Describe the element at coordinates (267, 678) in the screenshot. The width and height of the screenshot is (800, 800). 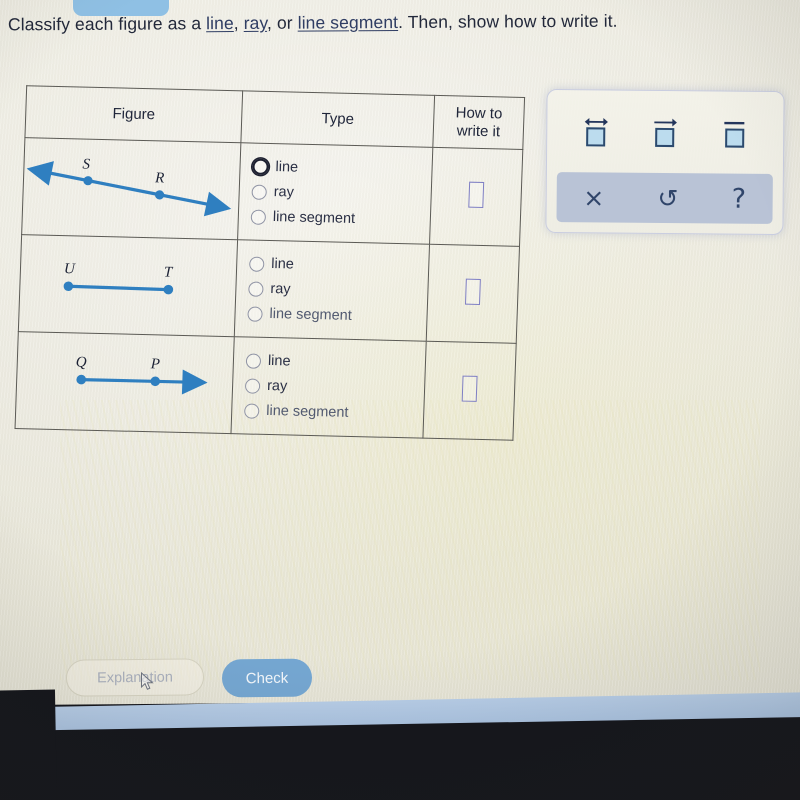
I see `check-button: Check` at that location.